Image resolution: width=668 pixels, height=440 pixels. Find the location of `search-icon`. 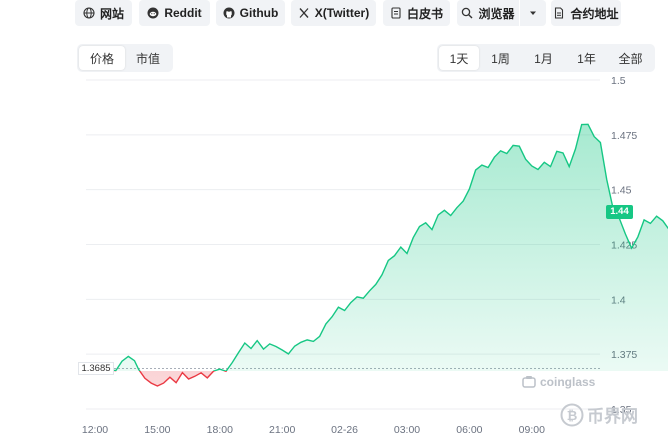

search-icon is located at coordinates (467, 13).